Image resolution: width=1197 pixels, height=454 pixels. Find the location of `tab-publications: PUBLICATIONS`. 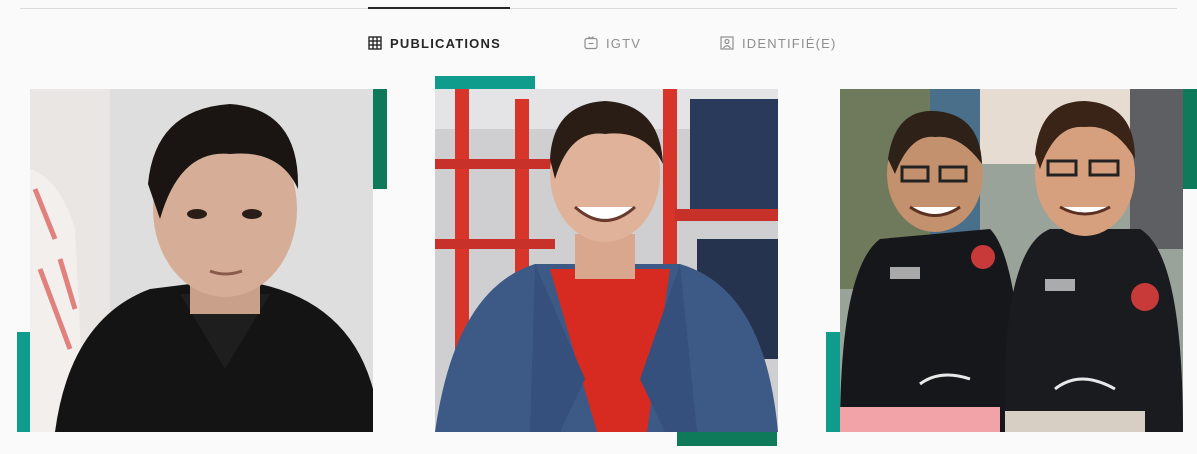

tab-publications: PUBLICATIONS is located at coordinates (439, 42).